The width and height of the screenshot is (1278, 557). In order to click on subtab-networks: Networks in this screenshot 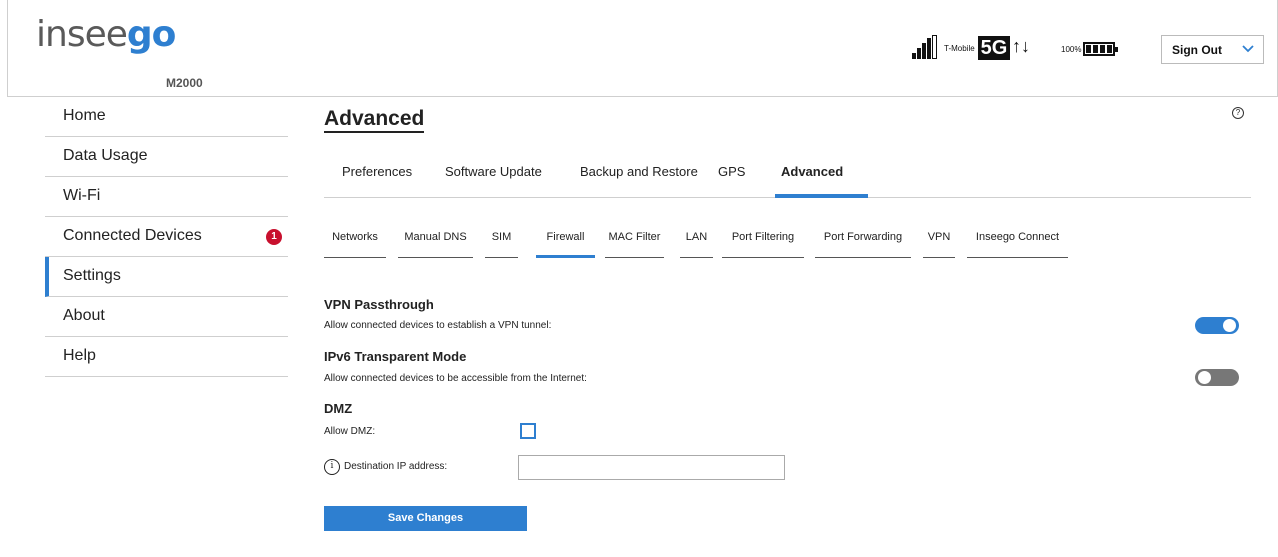, I will do `click(355, 240)`.